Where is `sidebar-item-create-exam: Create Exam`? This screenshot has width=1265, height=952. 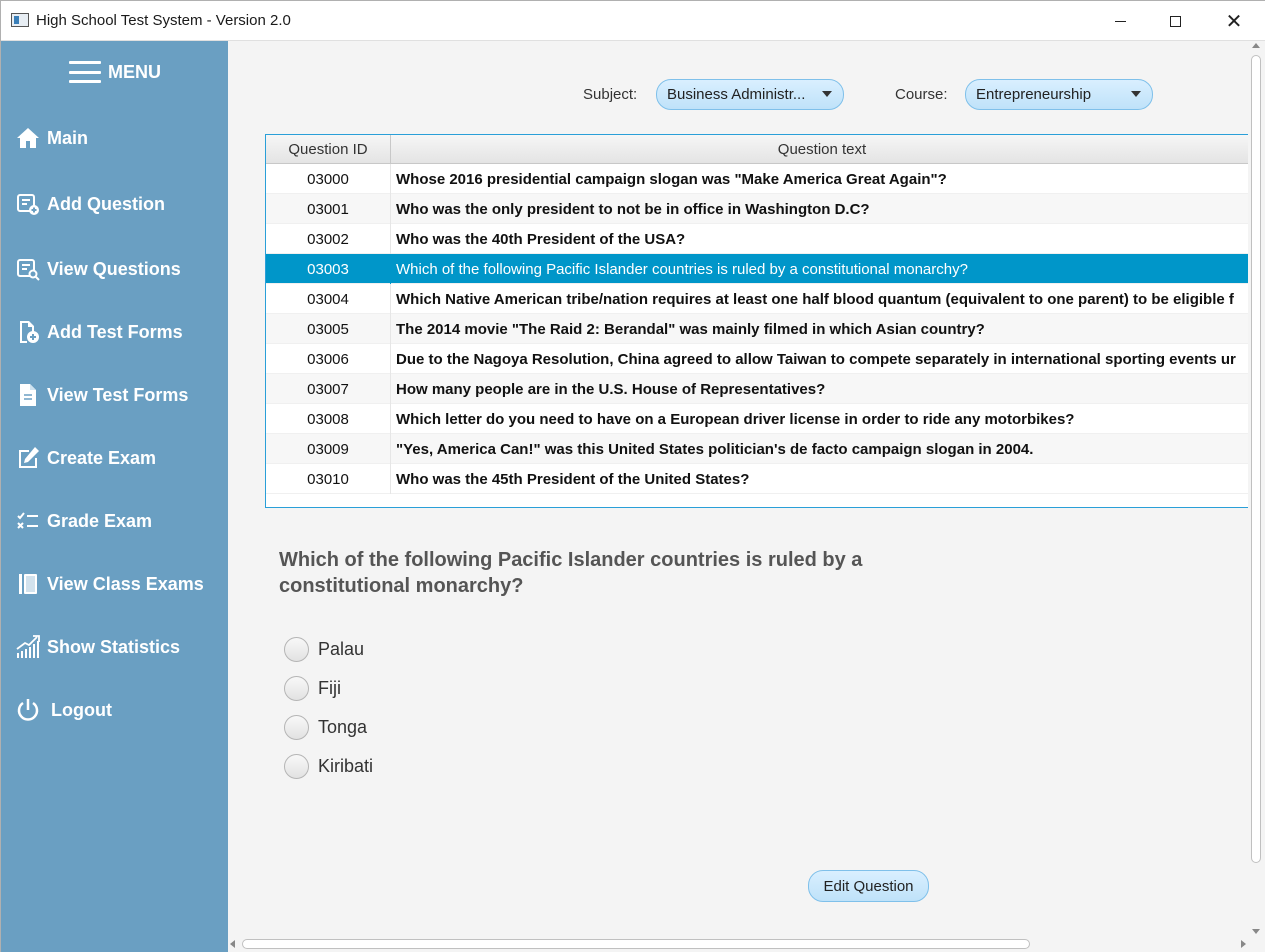 sidebar-item-create-exam: Create Exam is located at coordinates (85, 458).